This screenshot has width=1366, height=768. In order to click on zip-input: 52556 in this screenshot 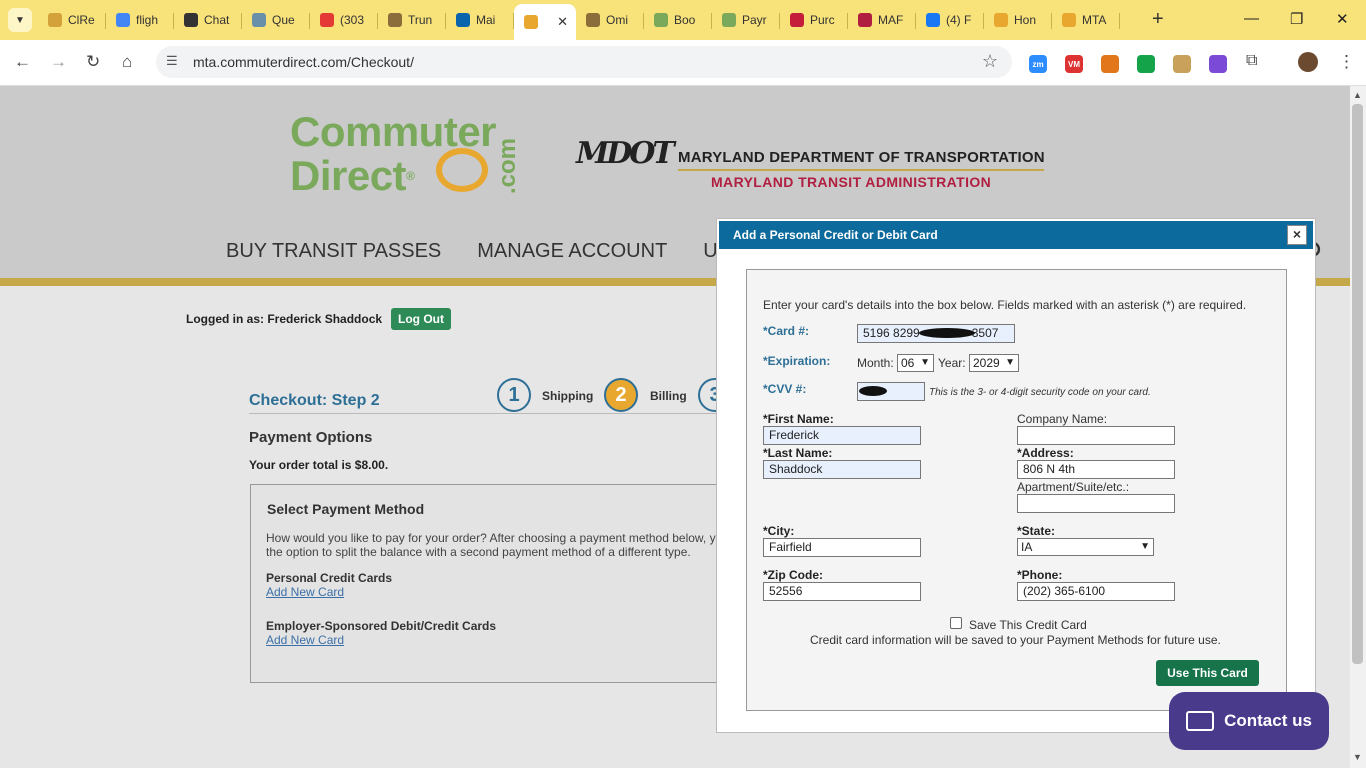, I will do `click(842, 591)`.